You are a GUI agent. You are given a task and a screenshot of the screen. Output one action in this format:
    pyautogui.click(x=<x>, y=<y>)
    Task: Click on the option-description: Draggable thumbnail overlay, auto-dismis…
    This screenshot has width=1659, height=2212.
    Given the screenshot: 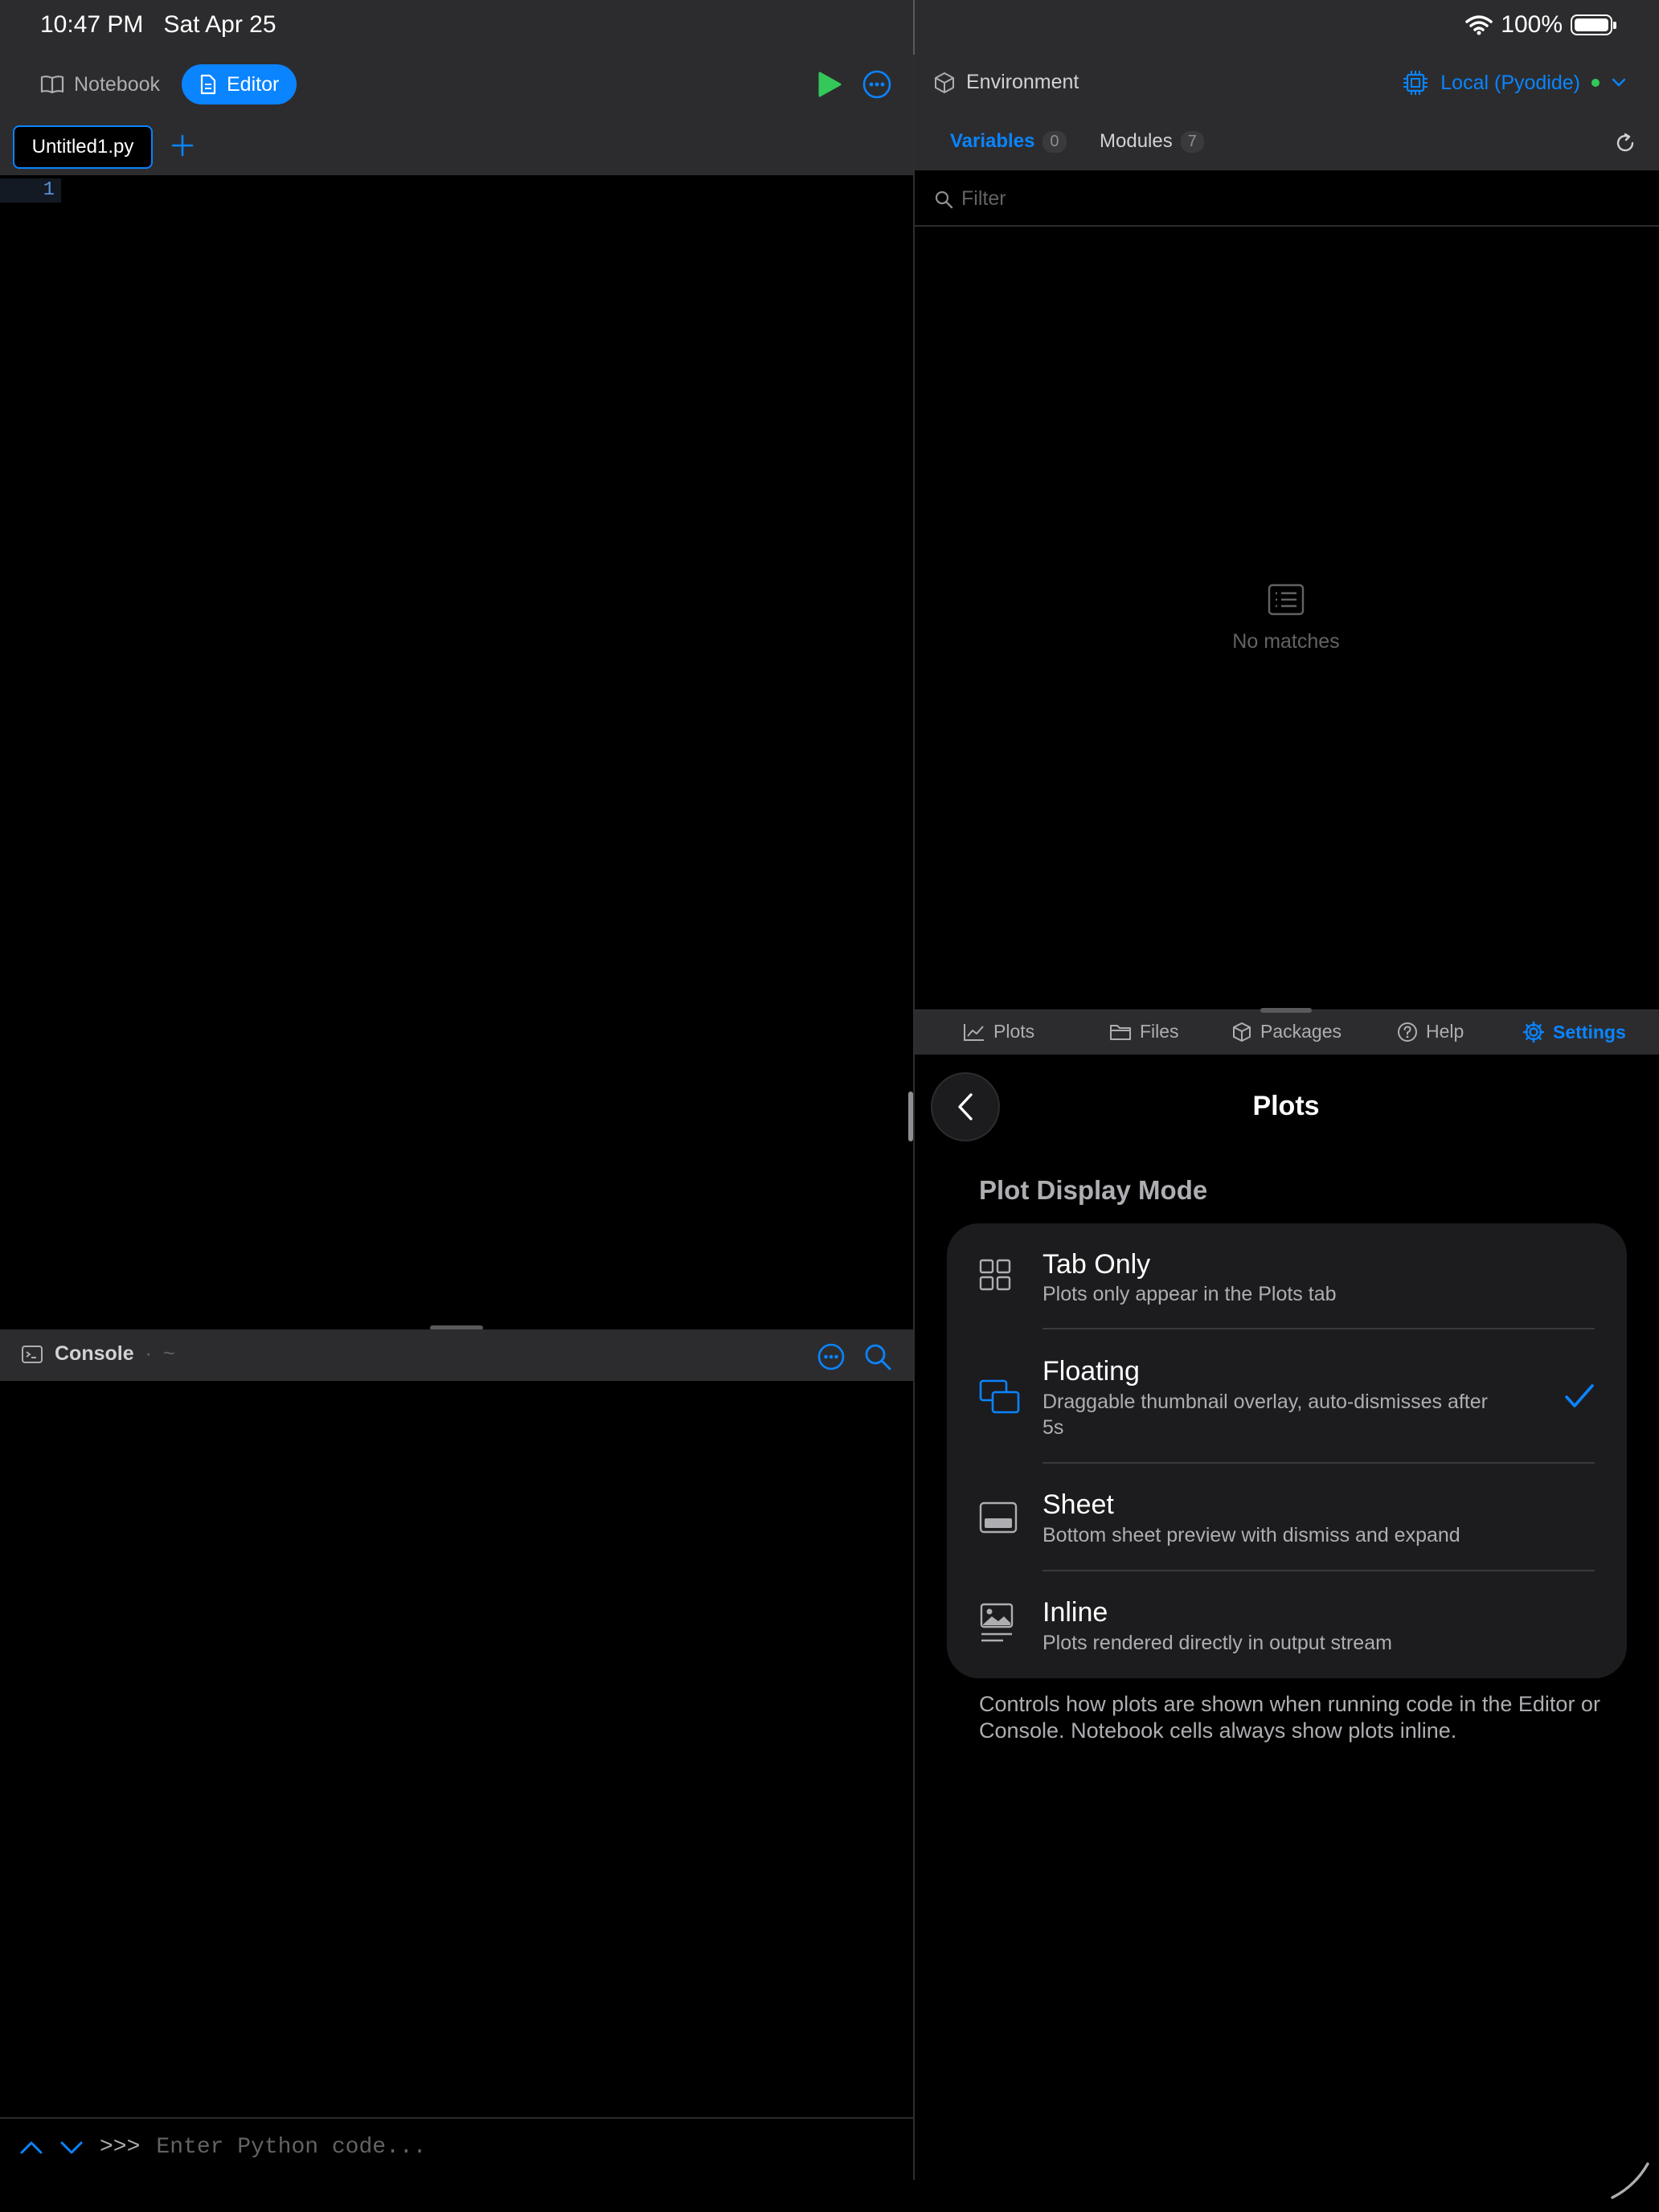 What is the action you would take?
    pyautogui.click(x=1265, y=1415)
    